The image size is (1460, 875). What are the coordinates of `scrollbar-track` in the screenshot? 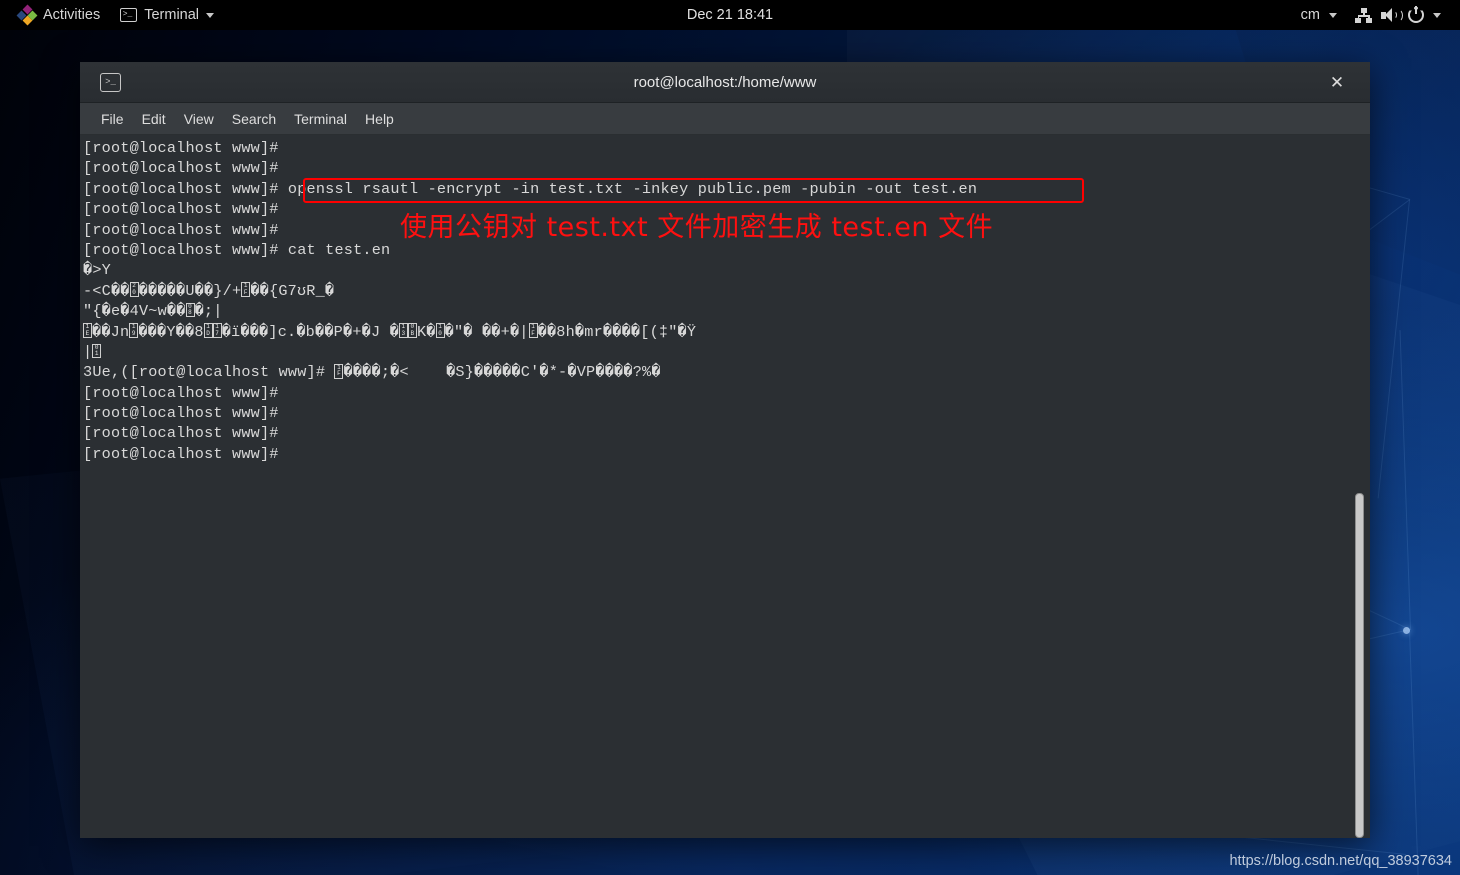 It's located at (1359, 486).